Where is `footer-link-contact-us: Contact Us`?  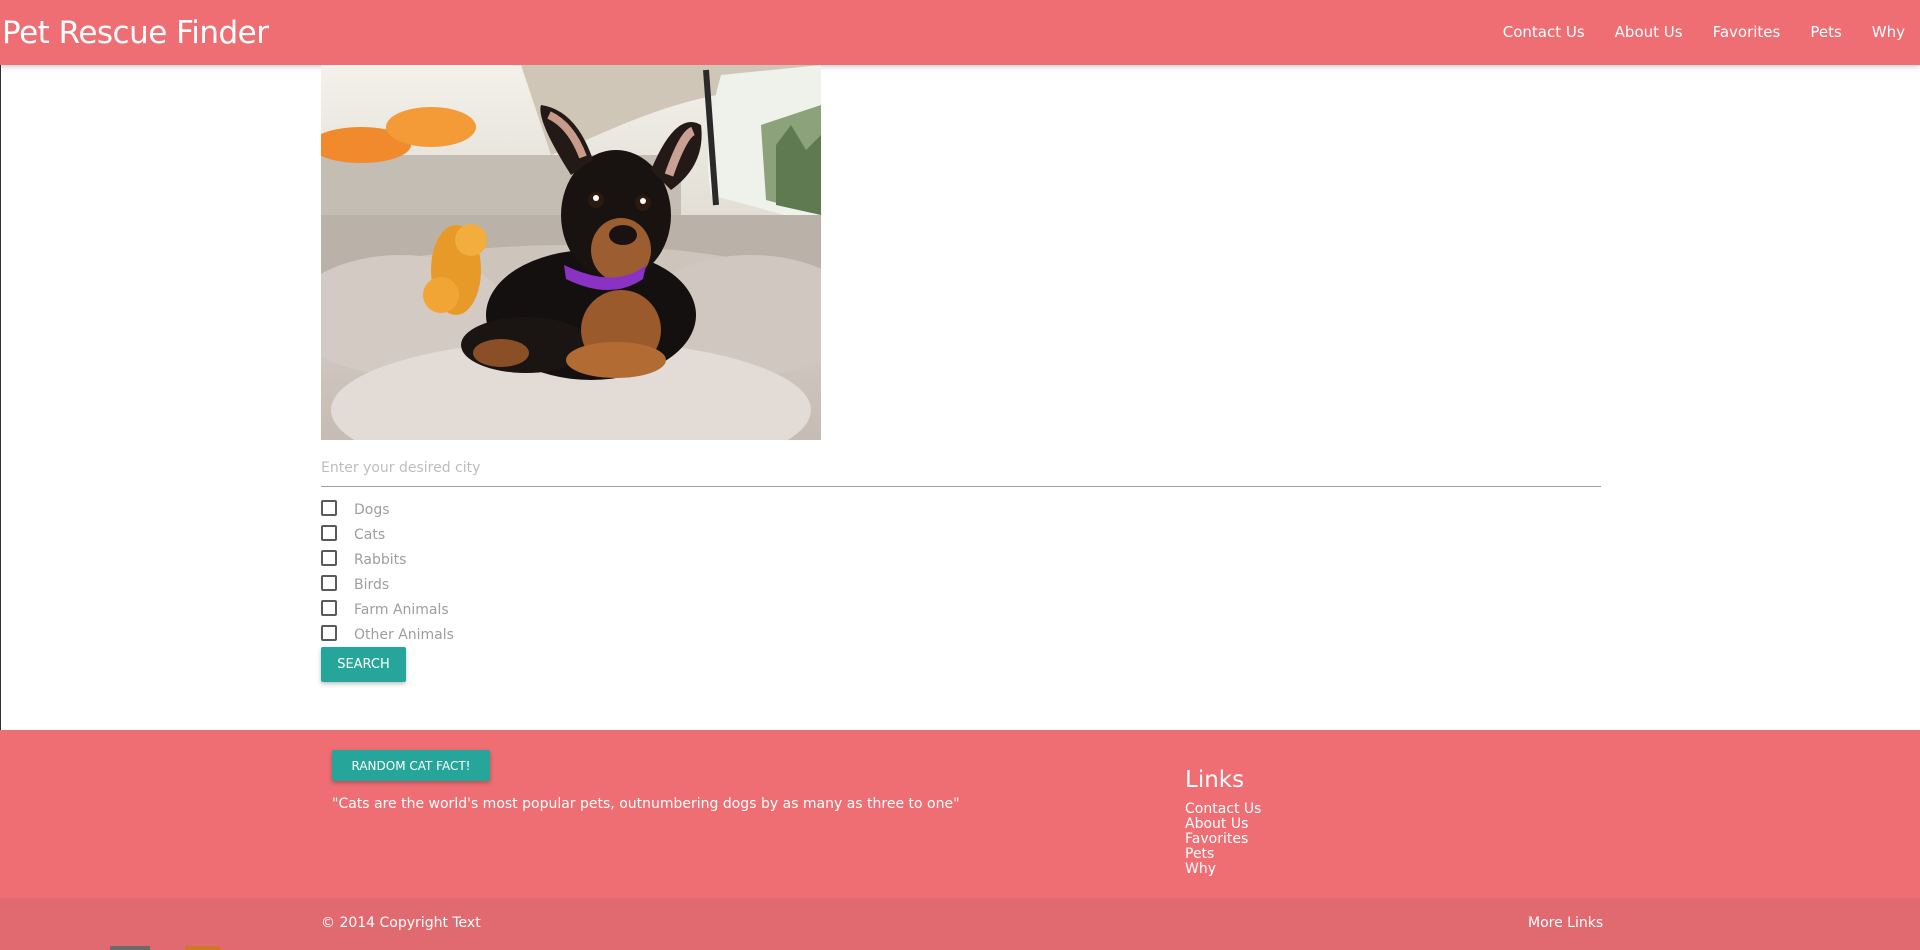 footer-link-contact-us: Contact Us is located at coordinates (1223, 809).